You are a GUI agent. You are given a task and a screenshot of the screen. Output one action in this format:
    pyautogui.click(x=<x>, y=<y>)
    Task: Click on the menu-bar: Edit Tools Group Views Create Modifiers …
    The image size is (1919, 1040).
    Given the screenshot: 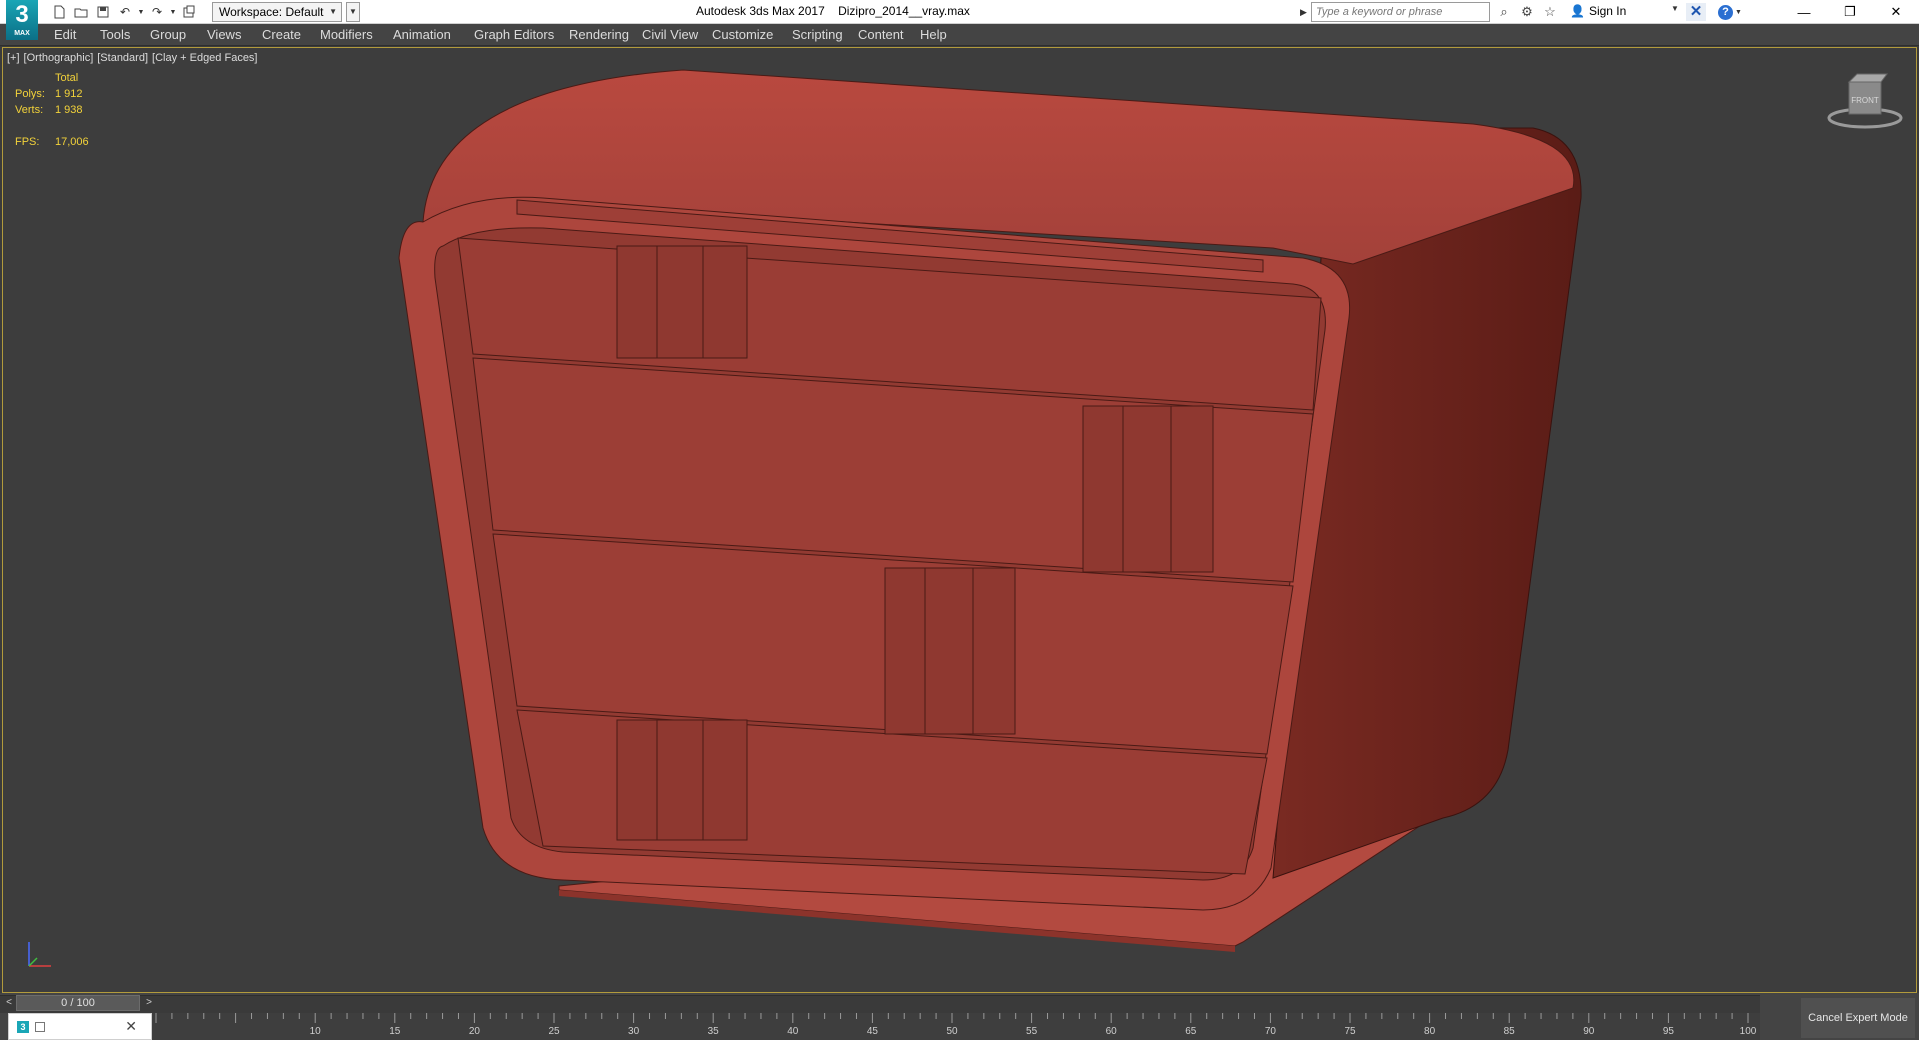 What is the action you would take?
    pyautogui.click(x=959, y=35)
    